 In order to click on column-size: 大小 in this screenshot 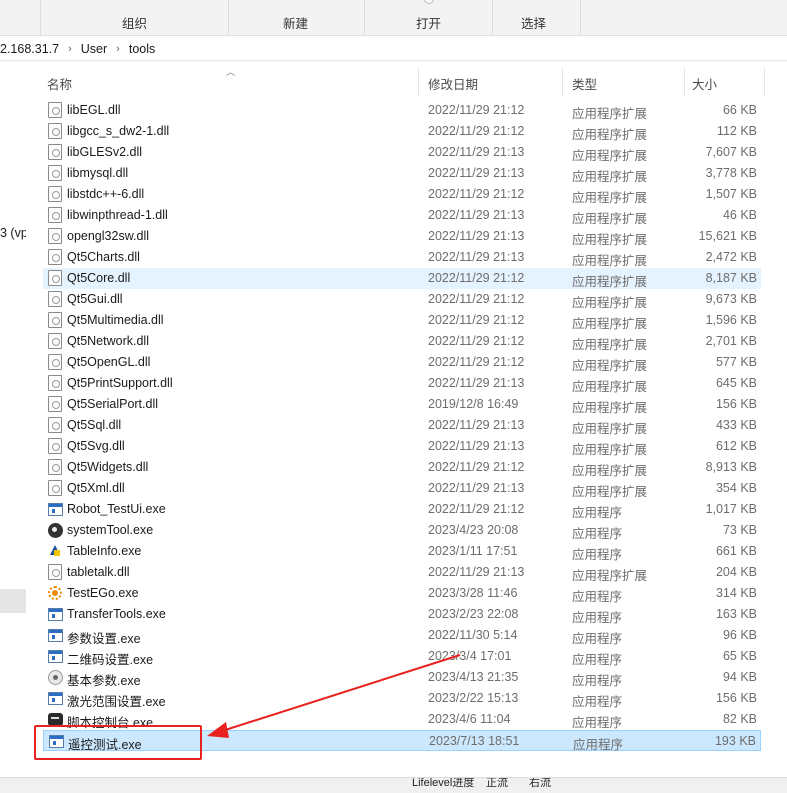, I will do `click(704, 83)`.